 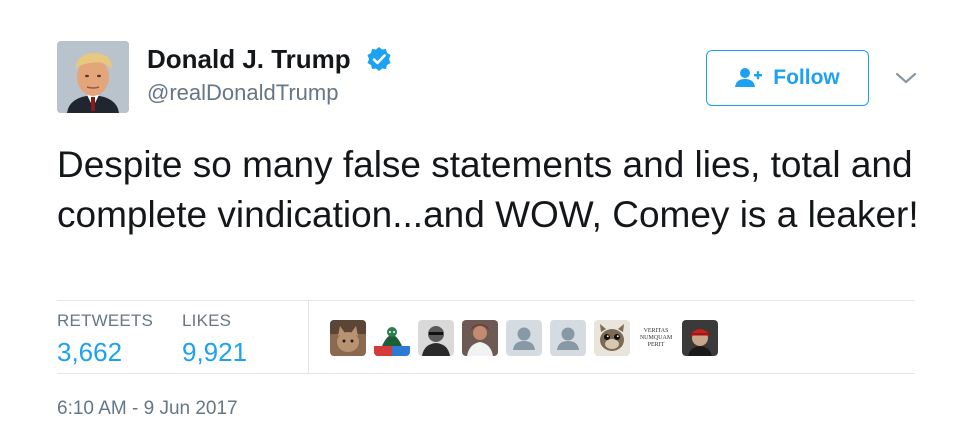 I want to click on follow-button-label: Follow, so click(x=806, y=77).